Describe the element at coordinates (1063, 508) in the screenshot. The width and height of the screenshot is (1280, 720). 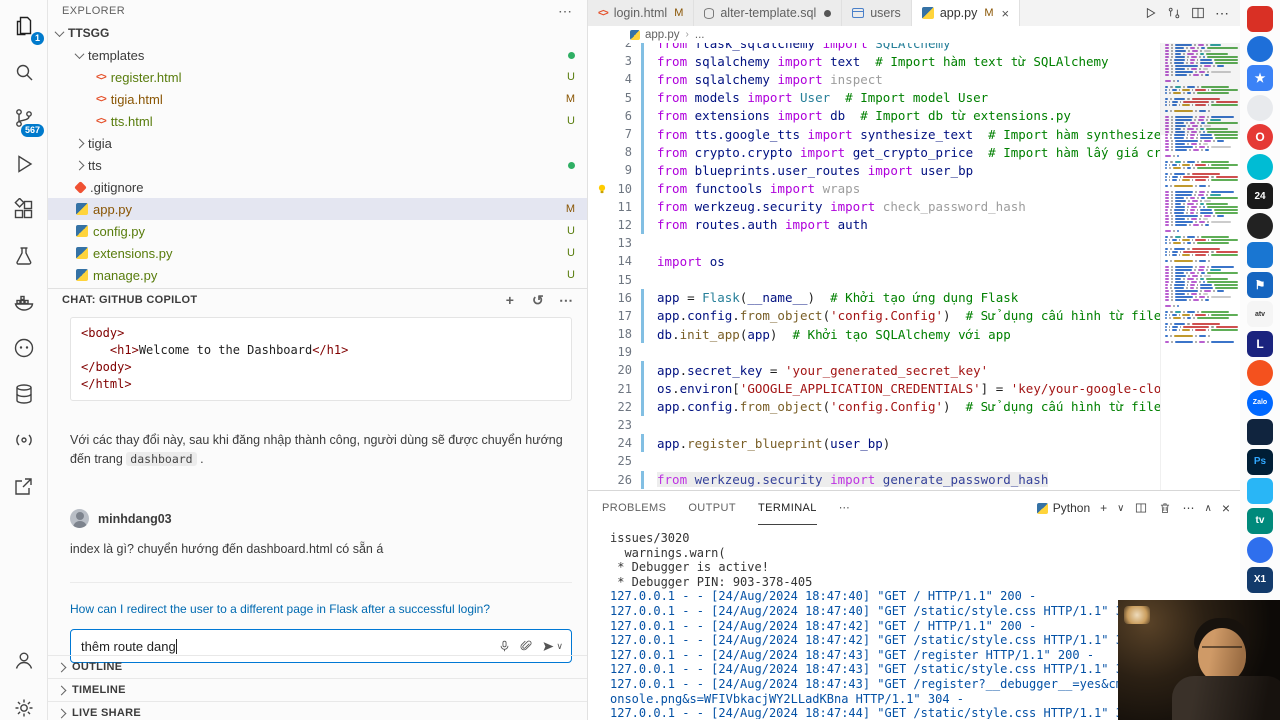
I see `terminal-profile: Python` at that location.